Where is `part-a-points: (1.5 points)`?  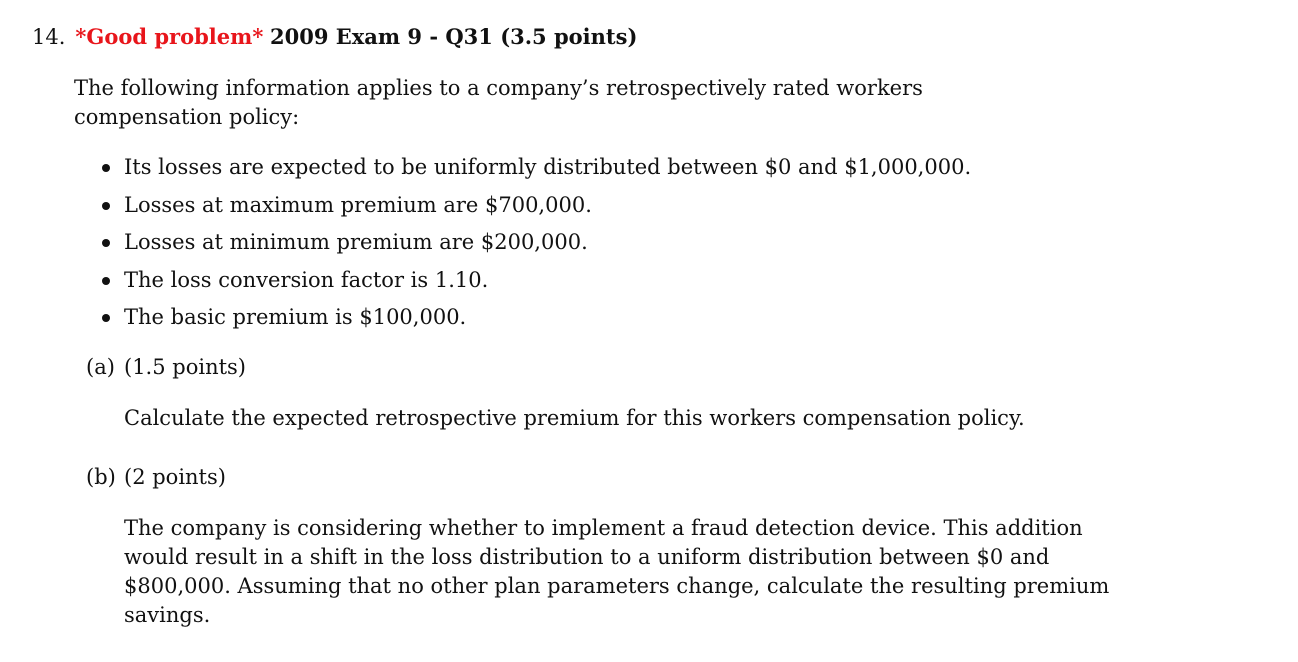 part-a-points: (1.5 points) is located at coordinates (185, 367).